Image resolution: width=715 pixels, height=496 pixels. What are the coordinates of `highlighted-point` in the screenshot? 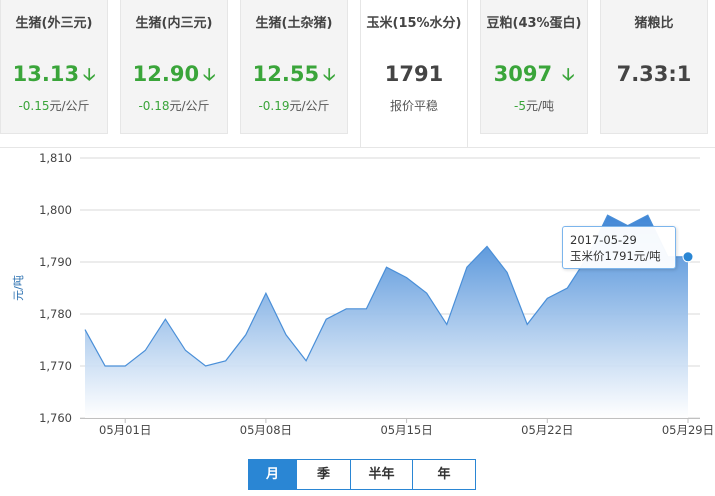 It's located at (688, 257).